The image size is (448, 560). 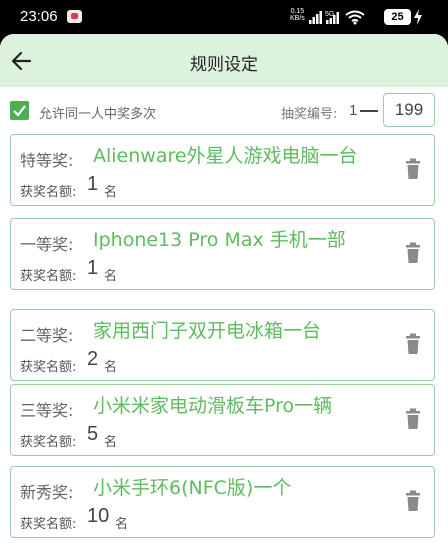 What do you see at coordinates (315, 17) in the screenshot?
I see `signal-icon` at bounding box center [315, 17].